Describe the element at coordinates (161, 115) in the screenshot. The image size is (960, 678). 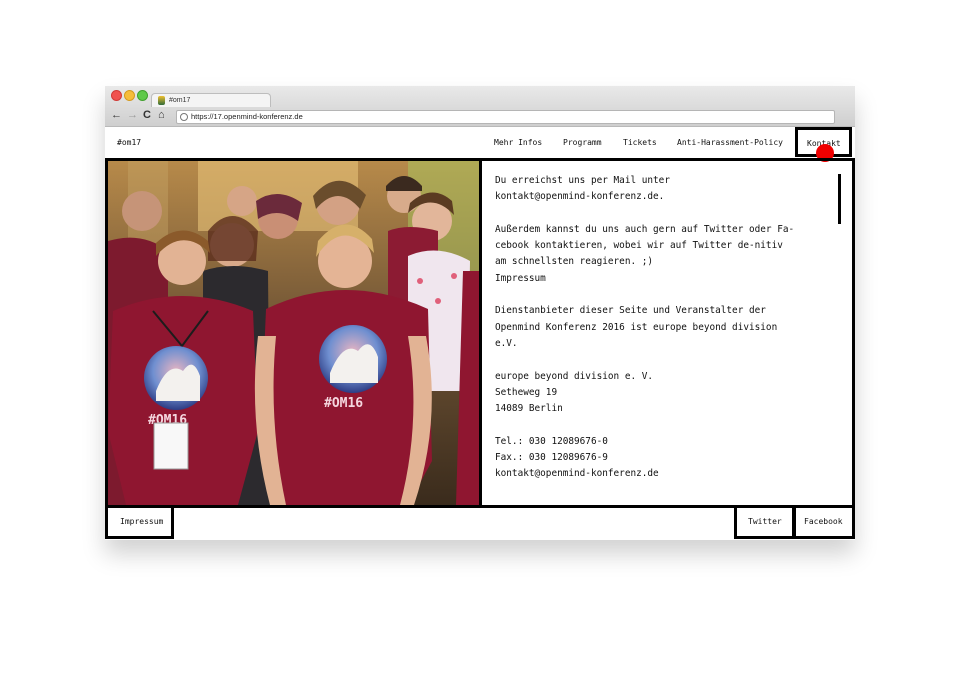
I see `home-icon: ⌂` at that location.